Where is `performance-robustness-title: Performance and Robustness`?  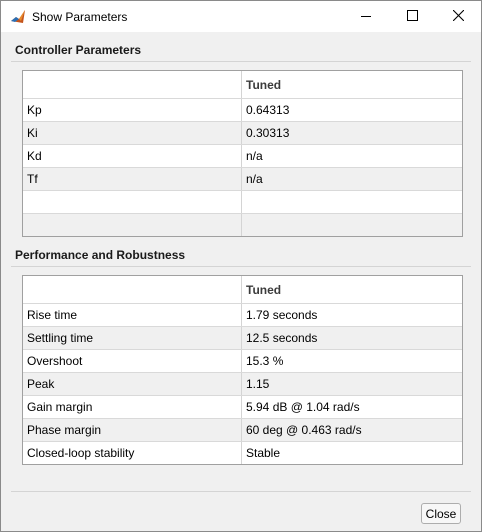
performance-robustness-title: Performance and Robustness is located at coordinates (100, 255).